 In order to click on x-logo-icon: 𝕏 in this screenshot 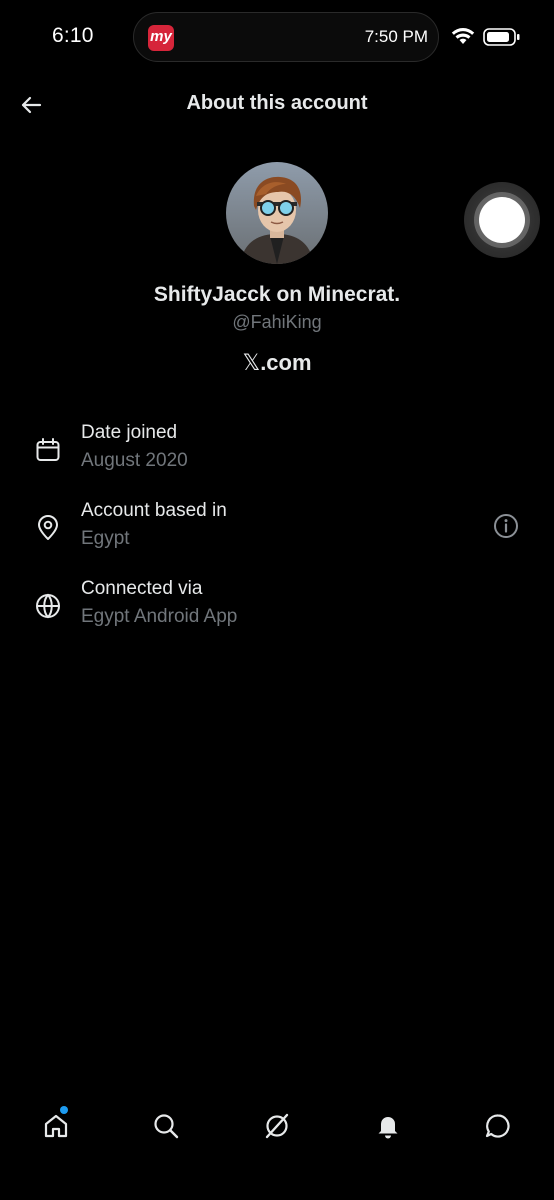, I will do `click(251, 363)`.